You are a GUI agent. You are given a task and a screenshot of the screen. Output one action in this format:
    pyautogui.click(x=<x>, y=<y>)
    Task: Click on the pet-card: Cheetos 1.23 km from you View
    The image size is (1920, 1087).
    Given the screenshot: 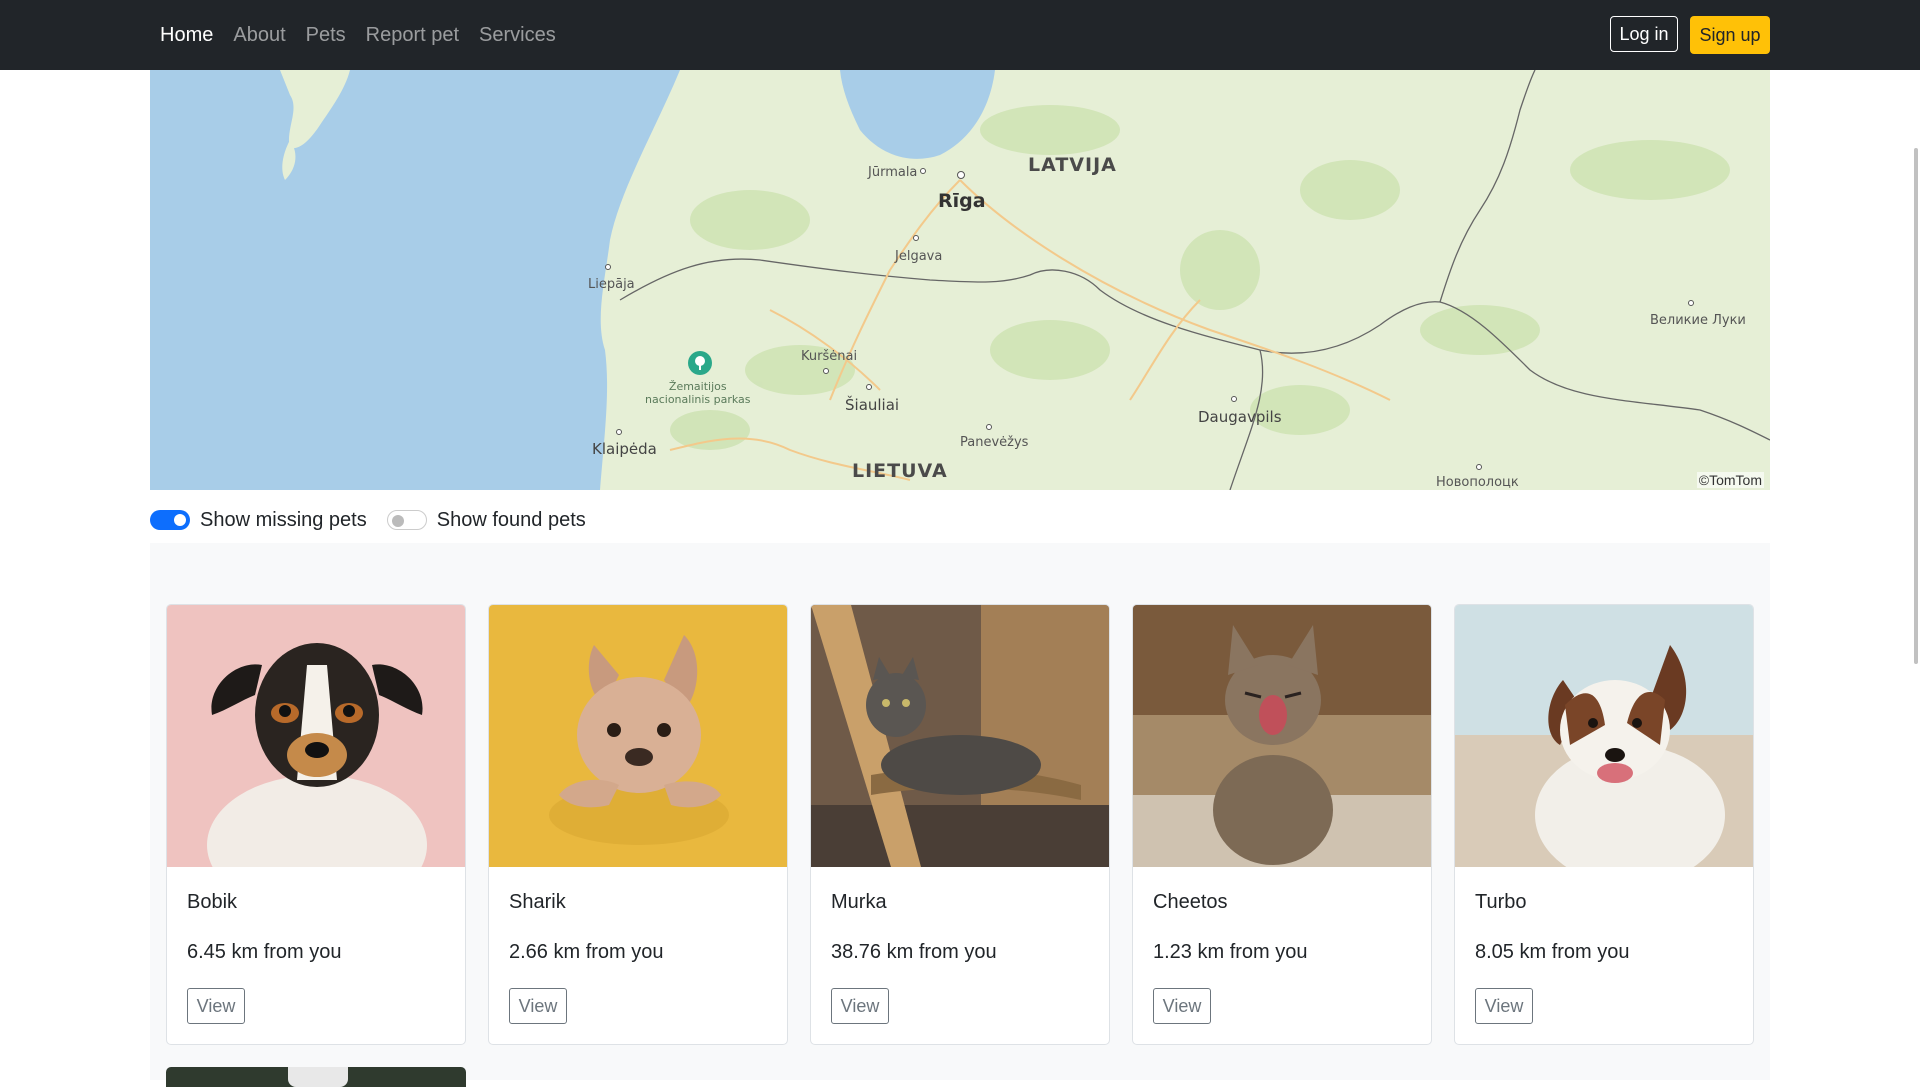 What is the action you would take?
    pyautogui.click(x=1282, y=824)
    